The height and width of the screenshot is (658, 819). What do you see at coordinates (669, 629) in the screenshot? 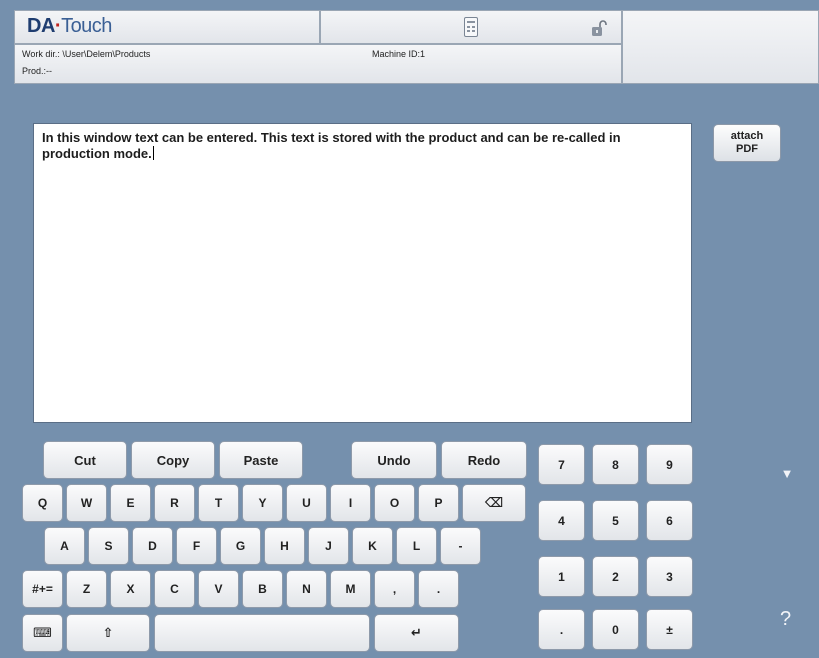
I see `num-plus-minus: ±` at bounding box center [669, 629].